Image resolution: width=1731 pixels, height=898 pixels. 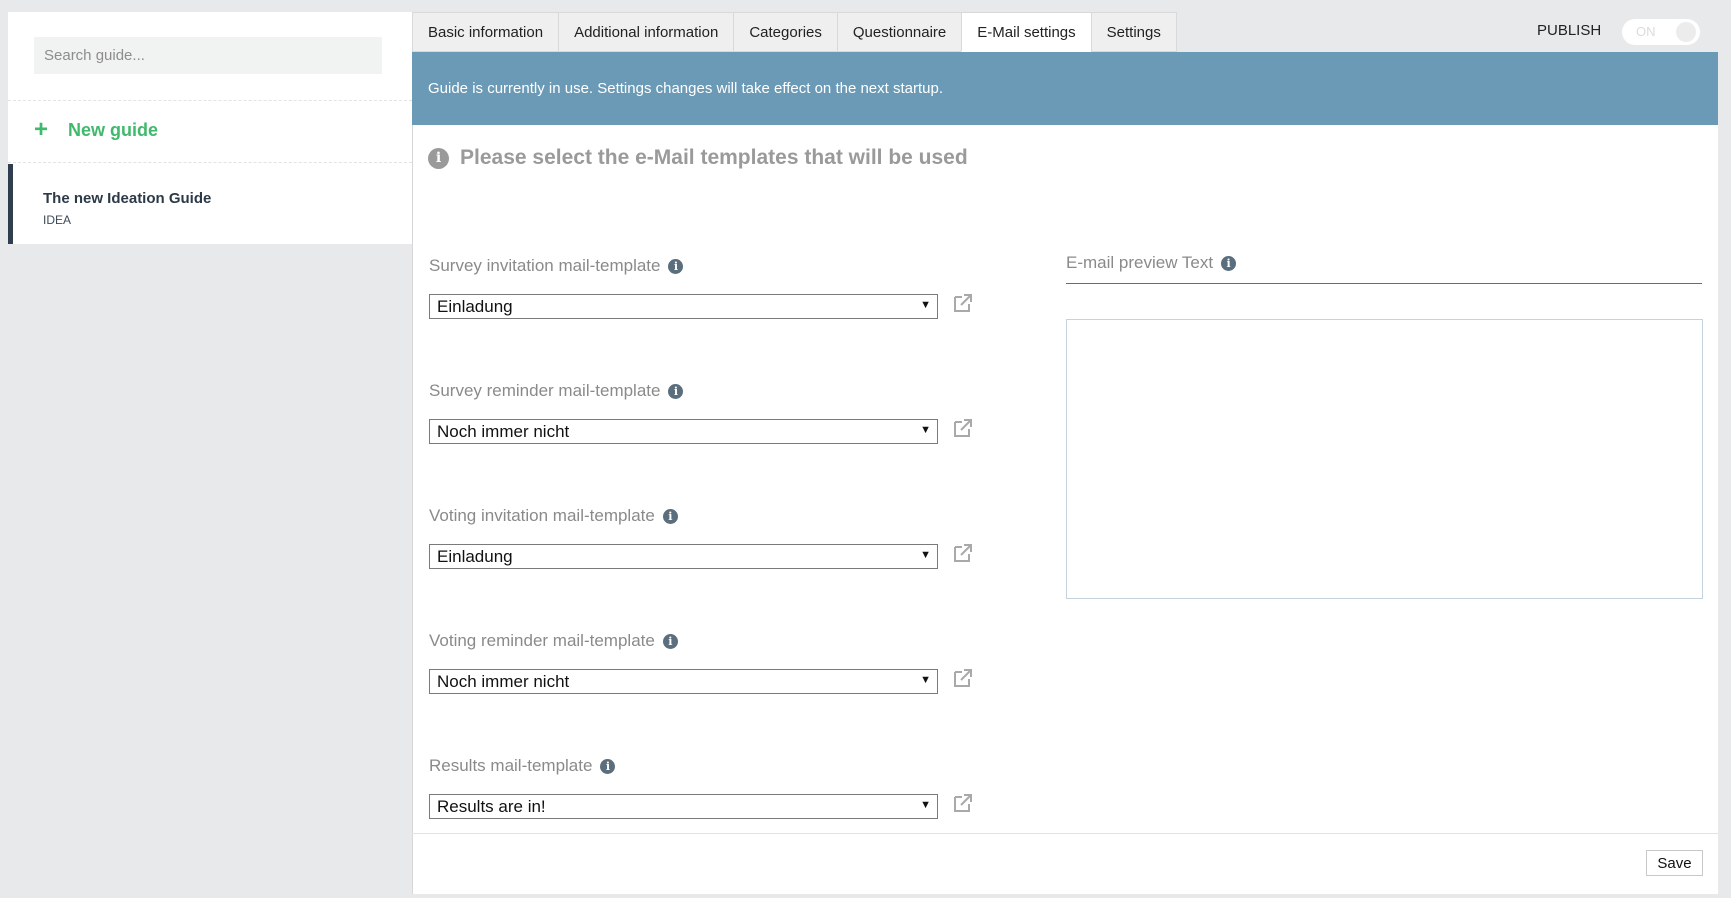 What do you see at coordinates (545, 265) in the screenshot?
I see `field-label-text: Survey invitation mail-template` at bounding box center [545, 265].